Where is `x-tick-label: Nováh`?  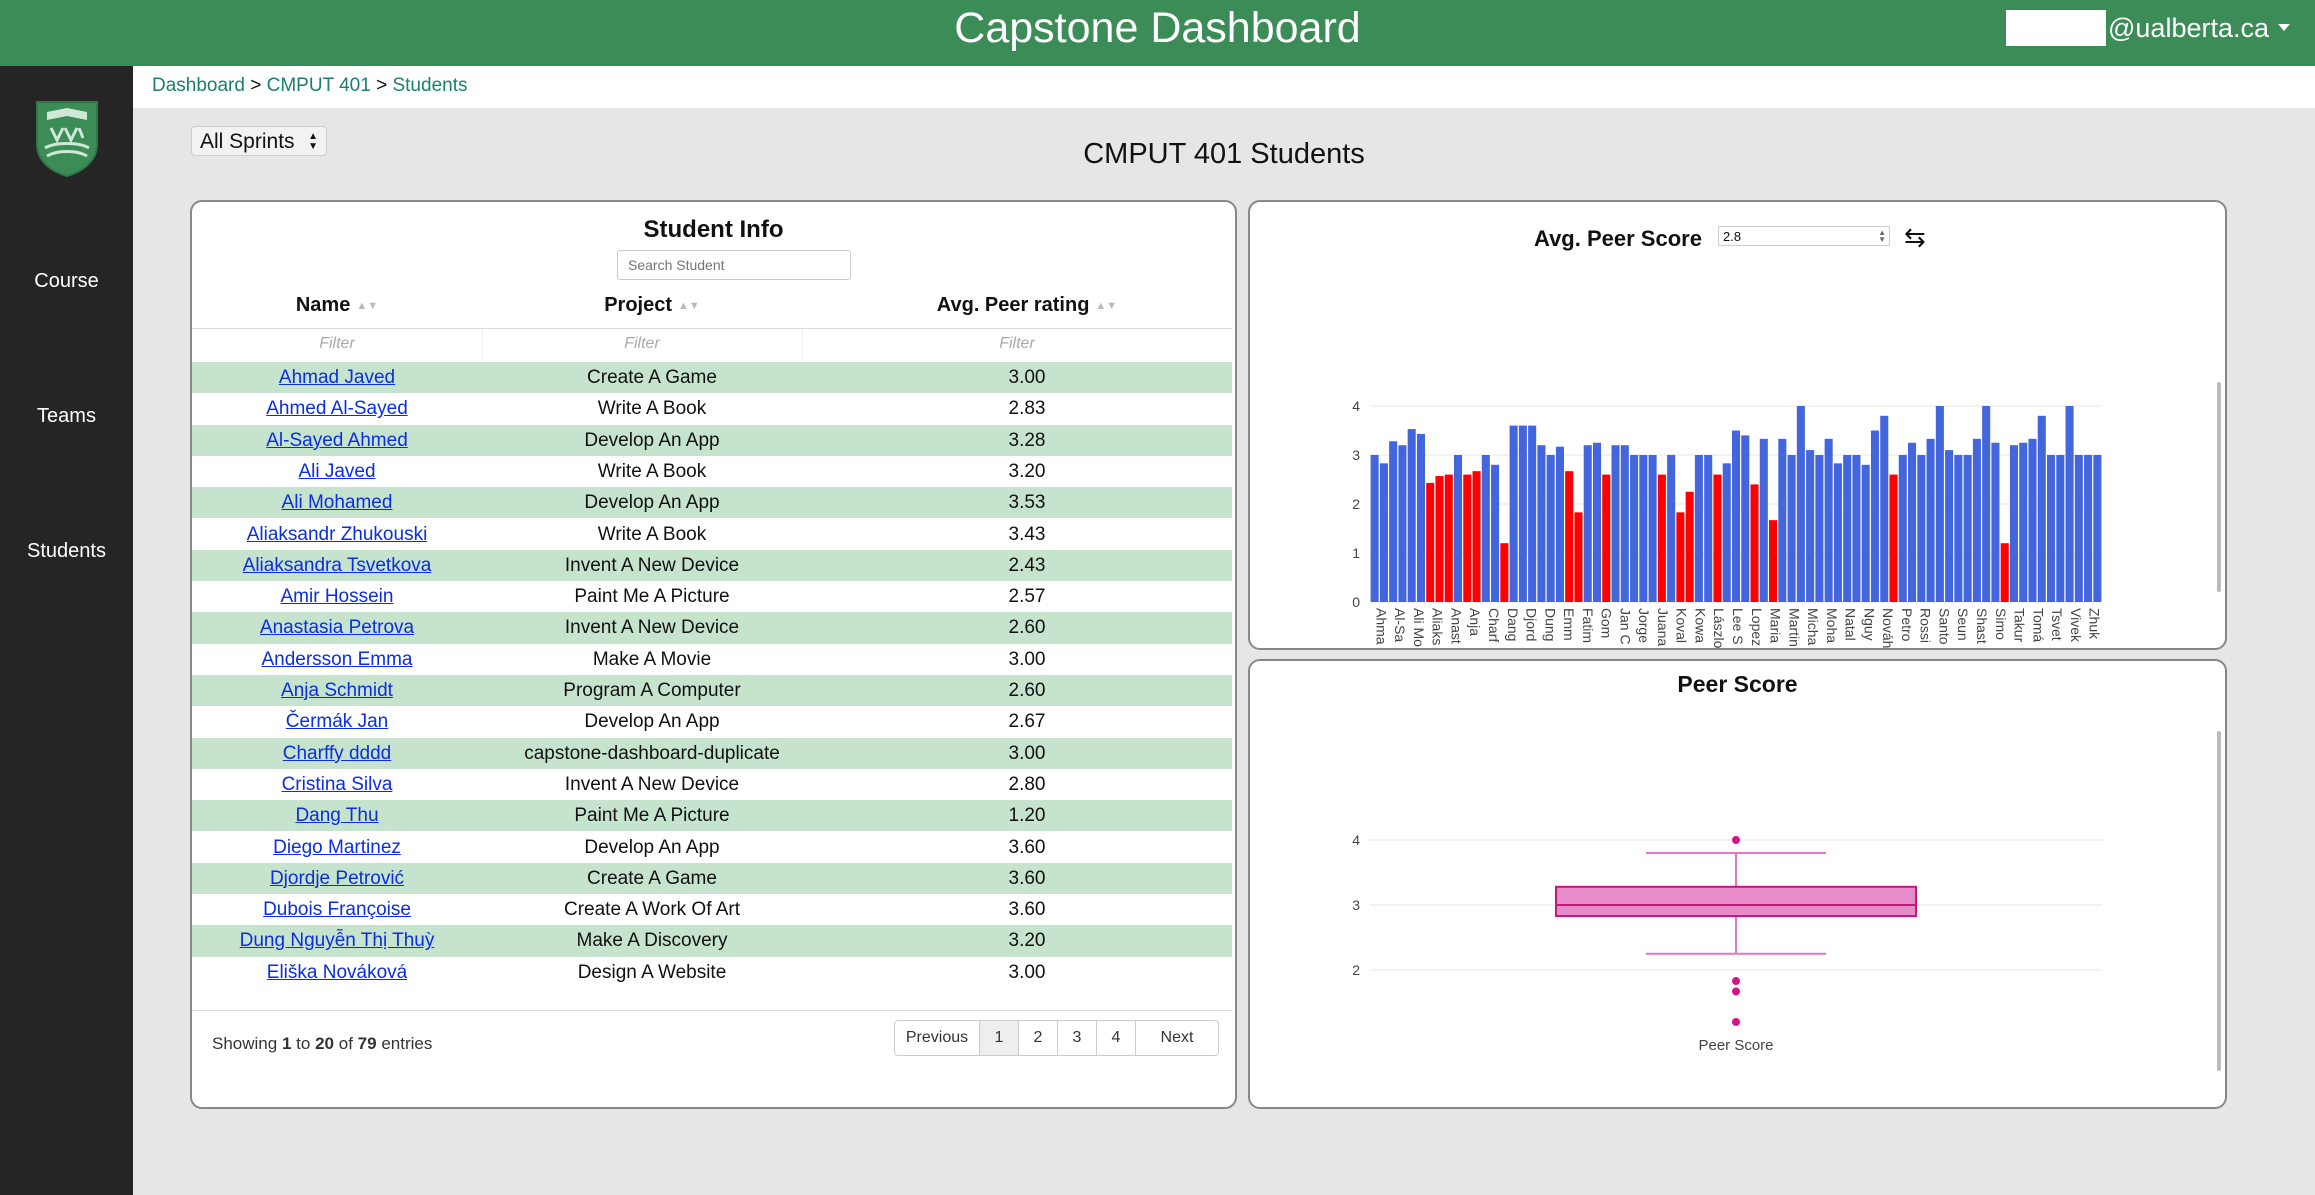 x-tick-label: Nováh is located at coordinates (1888, 628).